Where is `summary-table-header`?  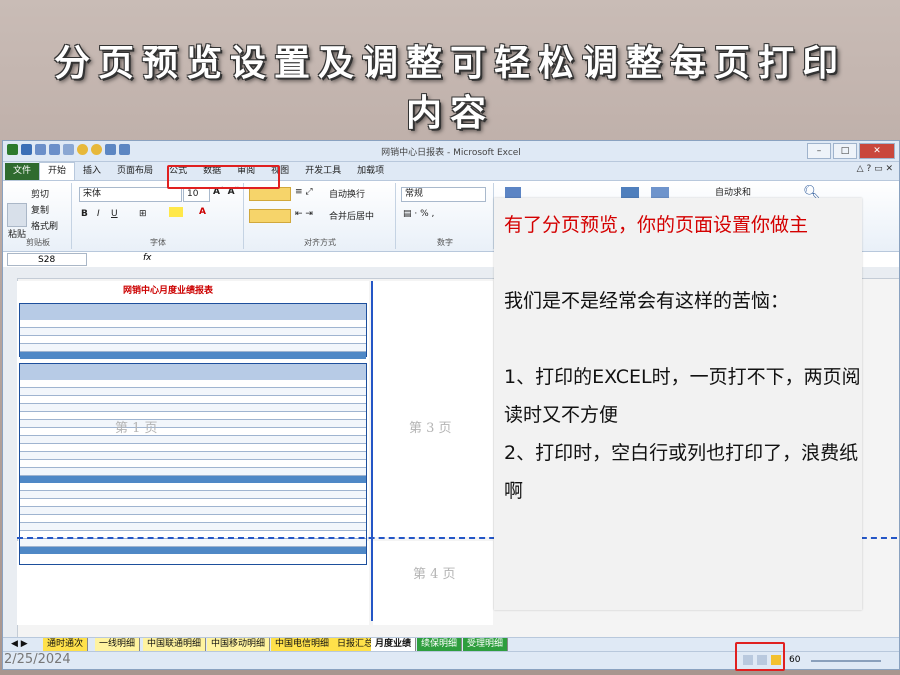
summary-table-header is located at coordinates (193, 312).